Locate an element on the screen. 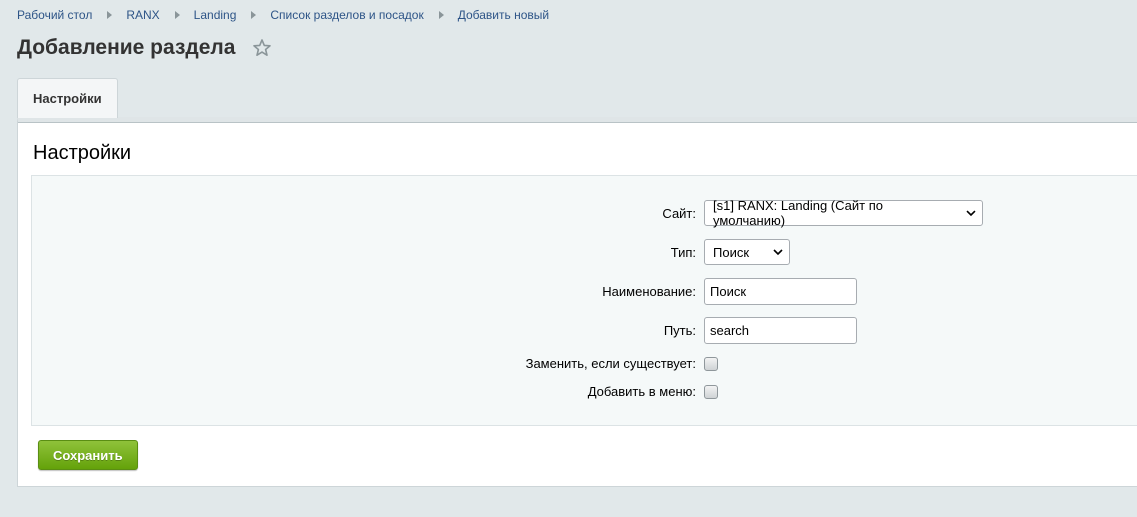  path-label: Путь: is located at coordinates (679, 330).